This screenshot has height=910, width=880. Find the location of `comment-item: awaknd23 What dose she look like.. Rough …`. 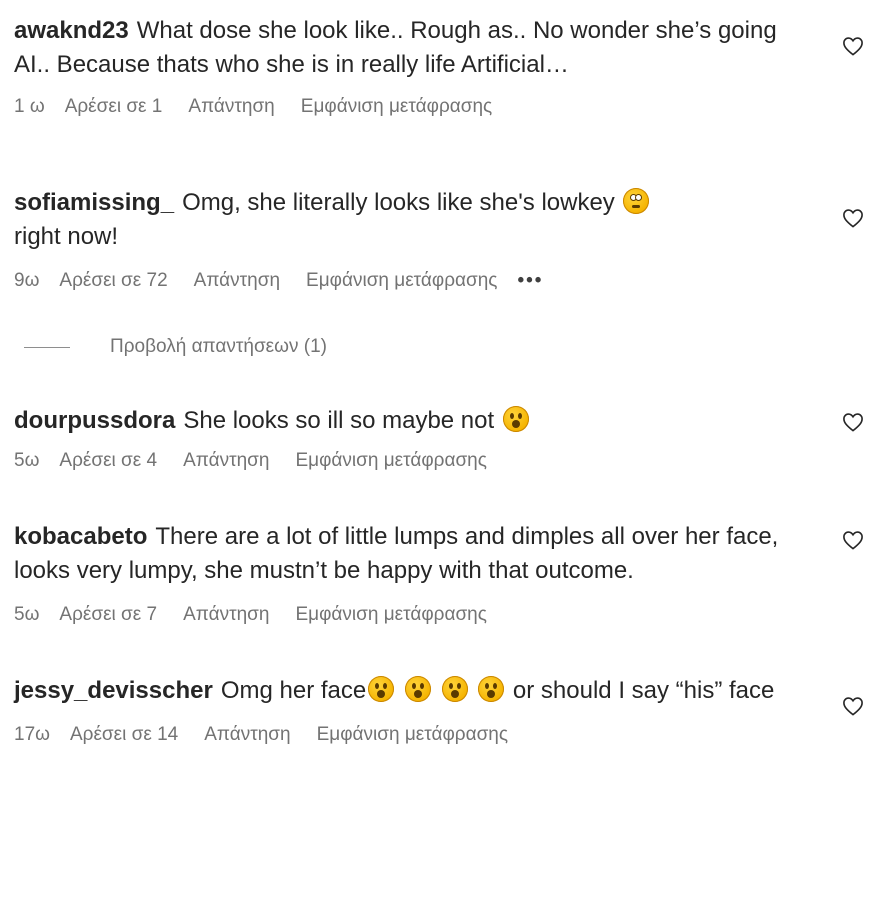

comment-item: awaknd23 What dose she look like.. Rough … is located at coordinates (439, 75).